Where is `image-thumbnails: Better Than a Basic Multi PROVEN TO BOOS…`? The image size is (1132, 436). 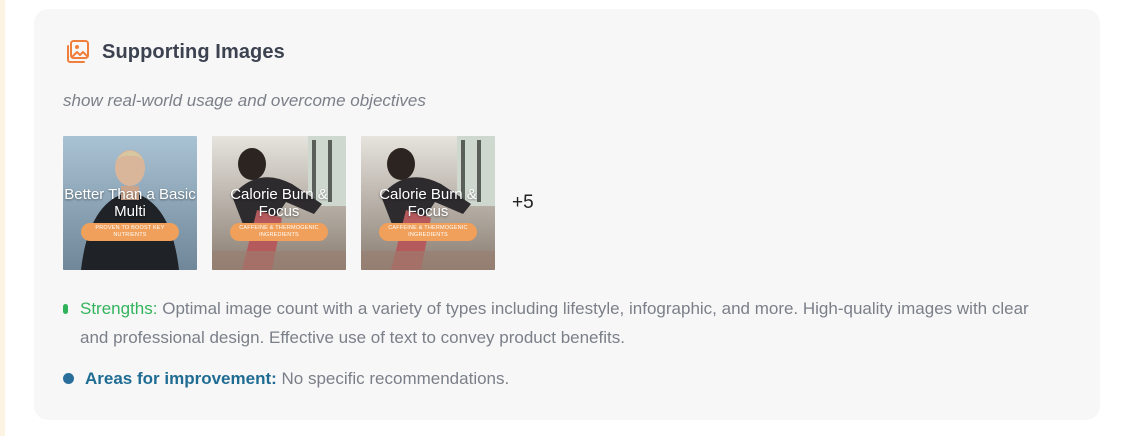
image-thumbnails: Better Than a Basic Multi PROVEN TO BOOS… is located at coordinates (298, 203).